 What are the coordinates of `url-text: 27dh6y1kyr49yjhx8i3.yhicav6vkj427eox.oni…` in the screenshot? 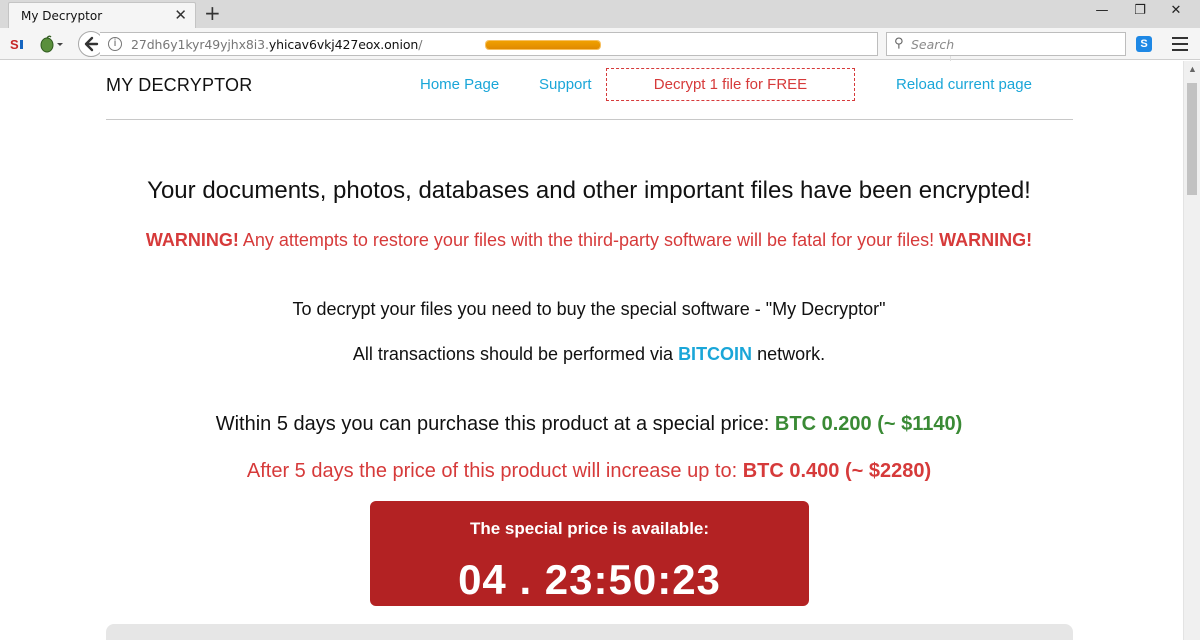 It's located at (276, 44).